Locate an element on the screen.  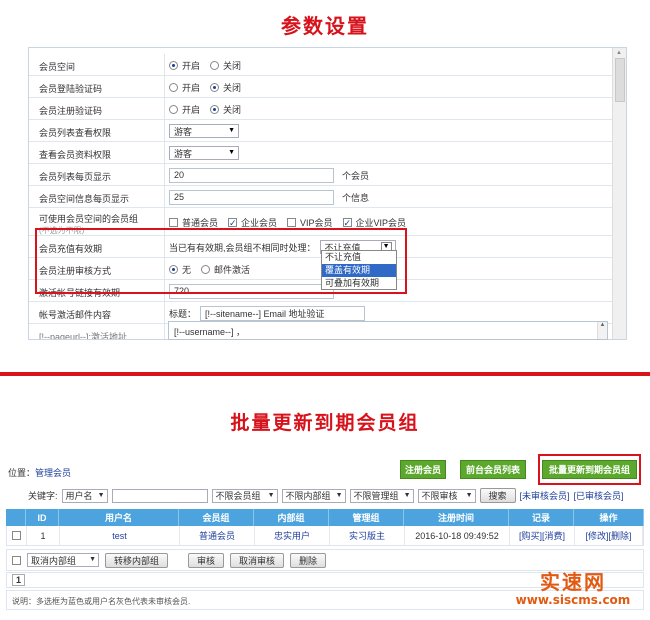
select-all-checkbox is located at coordinates (16, 560).